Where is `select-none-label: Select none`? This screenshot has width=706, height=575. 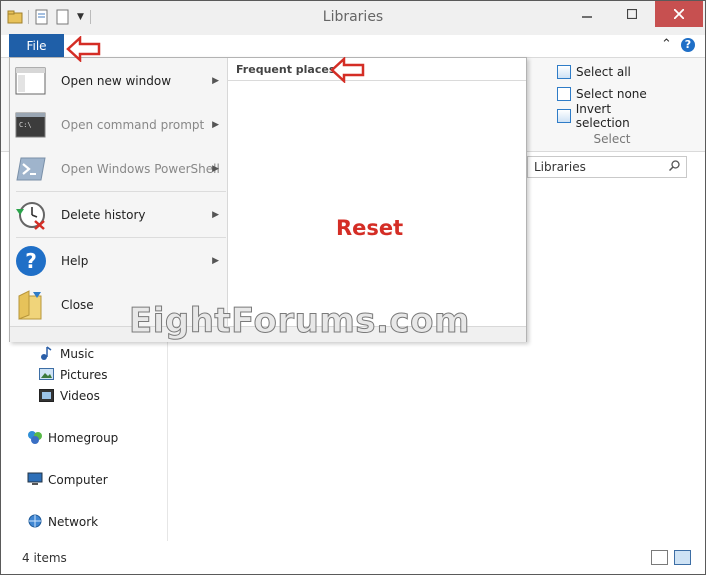 select-none-label: Select none is located at coordinates (611, 94).